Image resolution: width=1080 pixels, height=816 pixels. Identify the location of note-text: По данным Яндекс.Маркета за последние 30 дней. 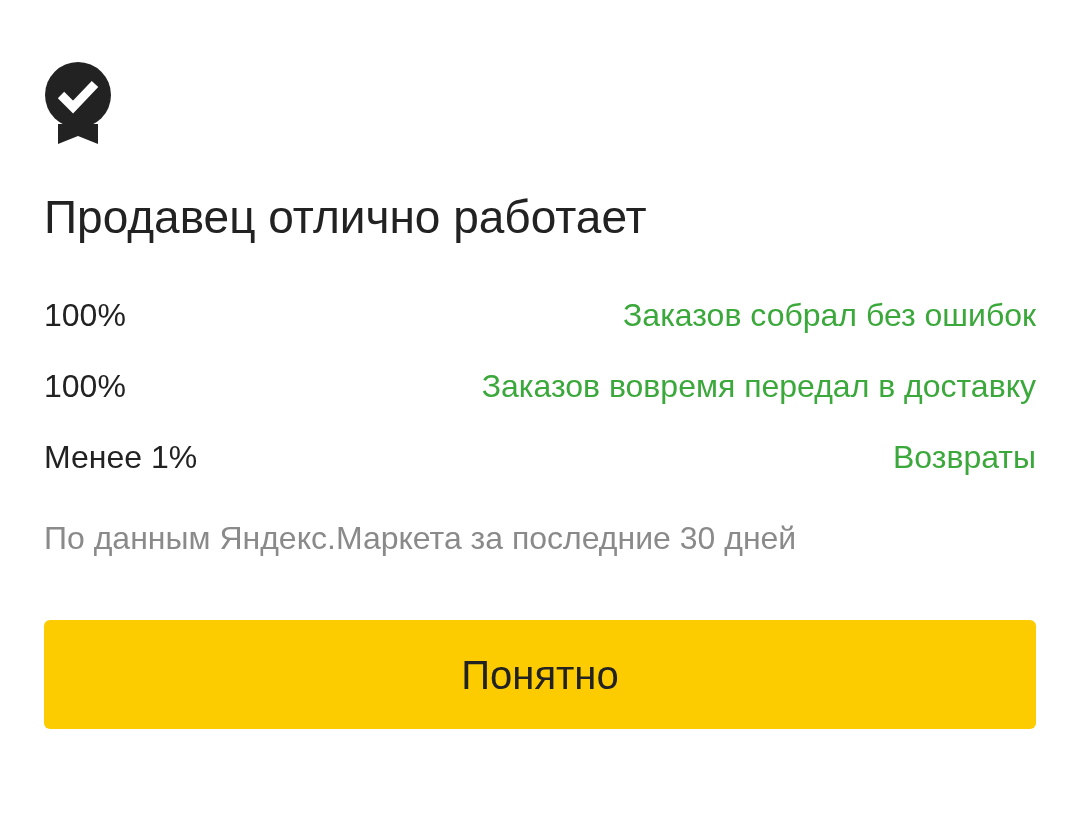
(421, 539).